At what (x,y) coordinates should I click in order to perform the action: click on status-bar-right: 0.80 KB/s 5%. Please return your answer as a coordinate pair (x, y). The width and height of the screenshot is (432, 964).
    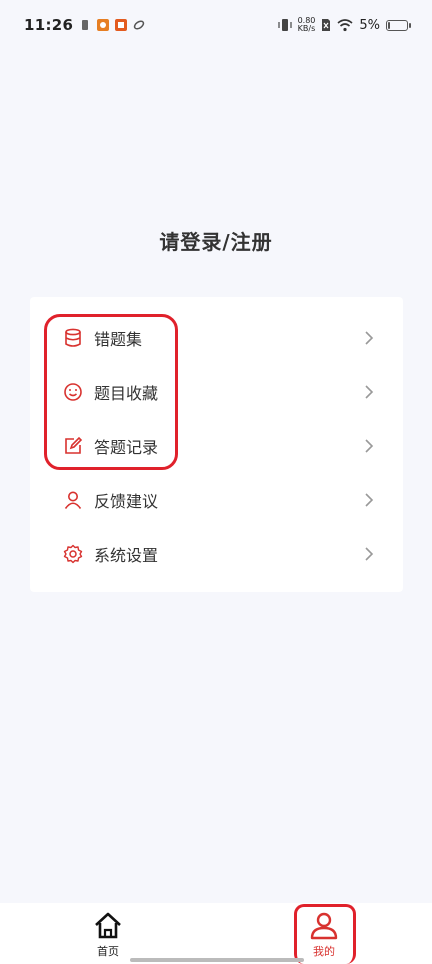
    Looking at the image, I should click on (344, 25).